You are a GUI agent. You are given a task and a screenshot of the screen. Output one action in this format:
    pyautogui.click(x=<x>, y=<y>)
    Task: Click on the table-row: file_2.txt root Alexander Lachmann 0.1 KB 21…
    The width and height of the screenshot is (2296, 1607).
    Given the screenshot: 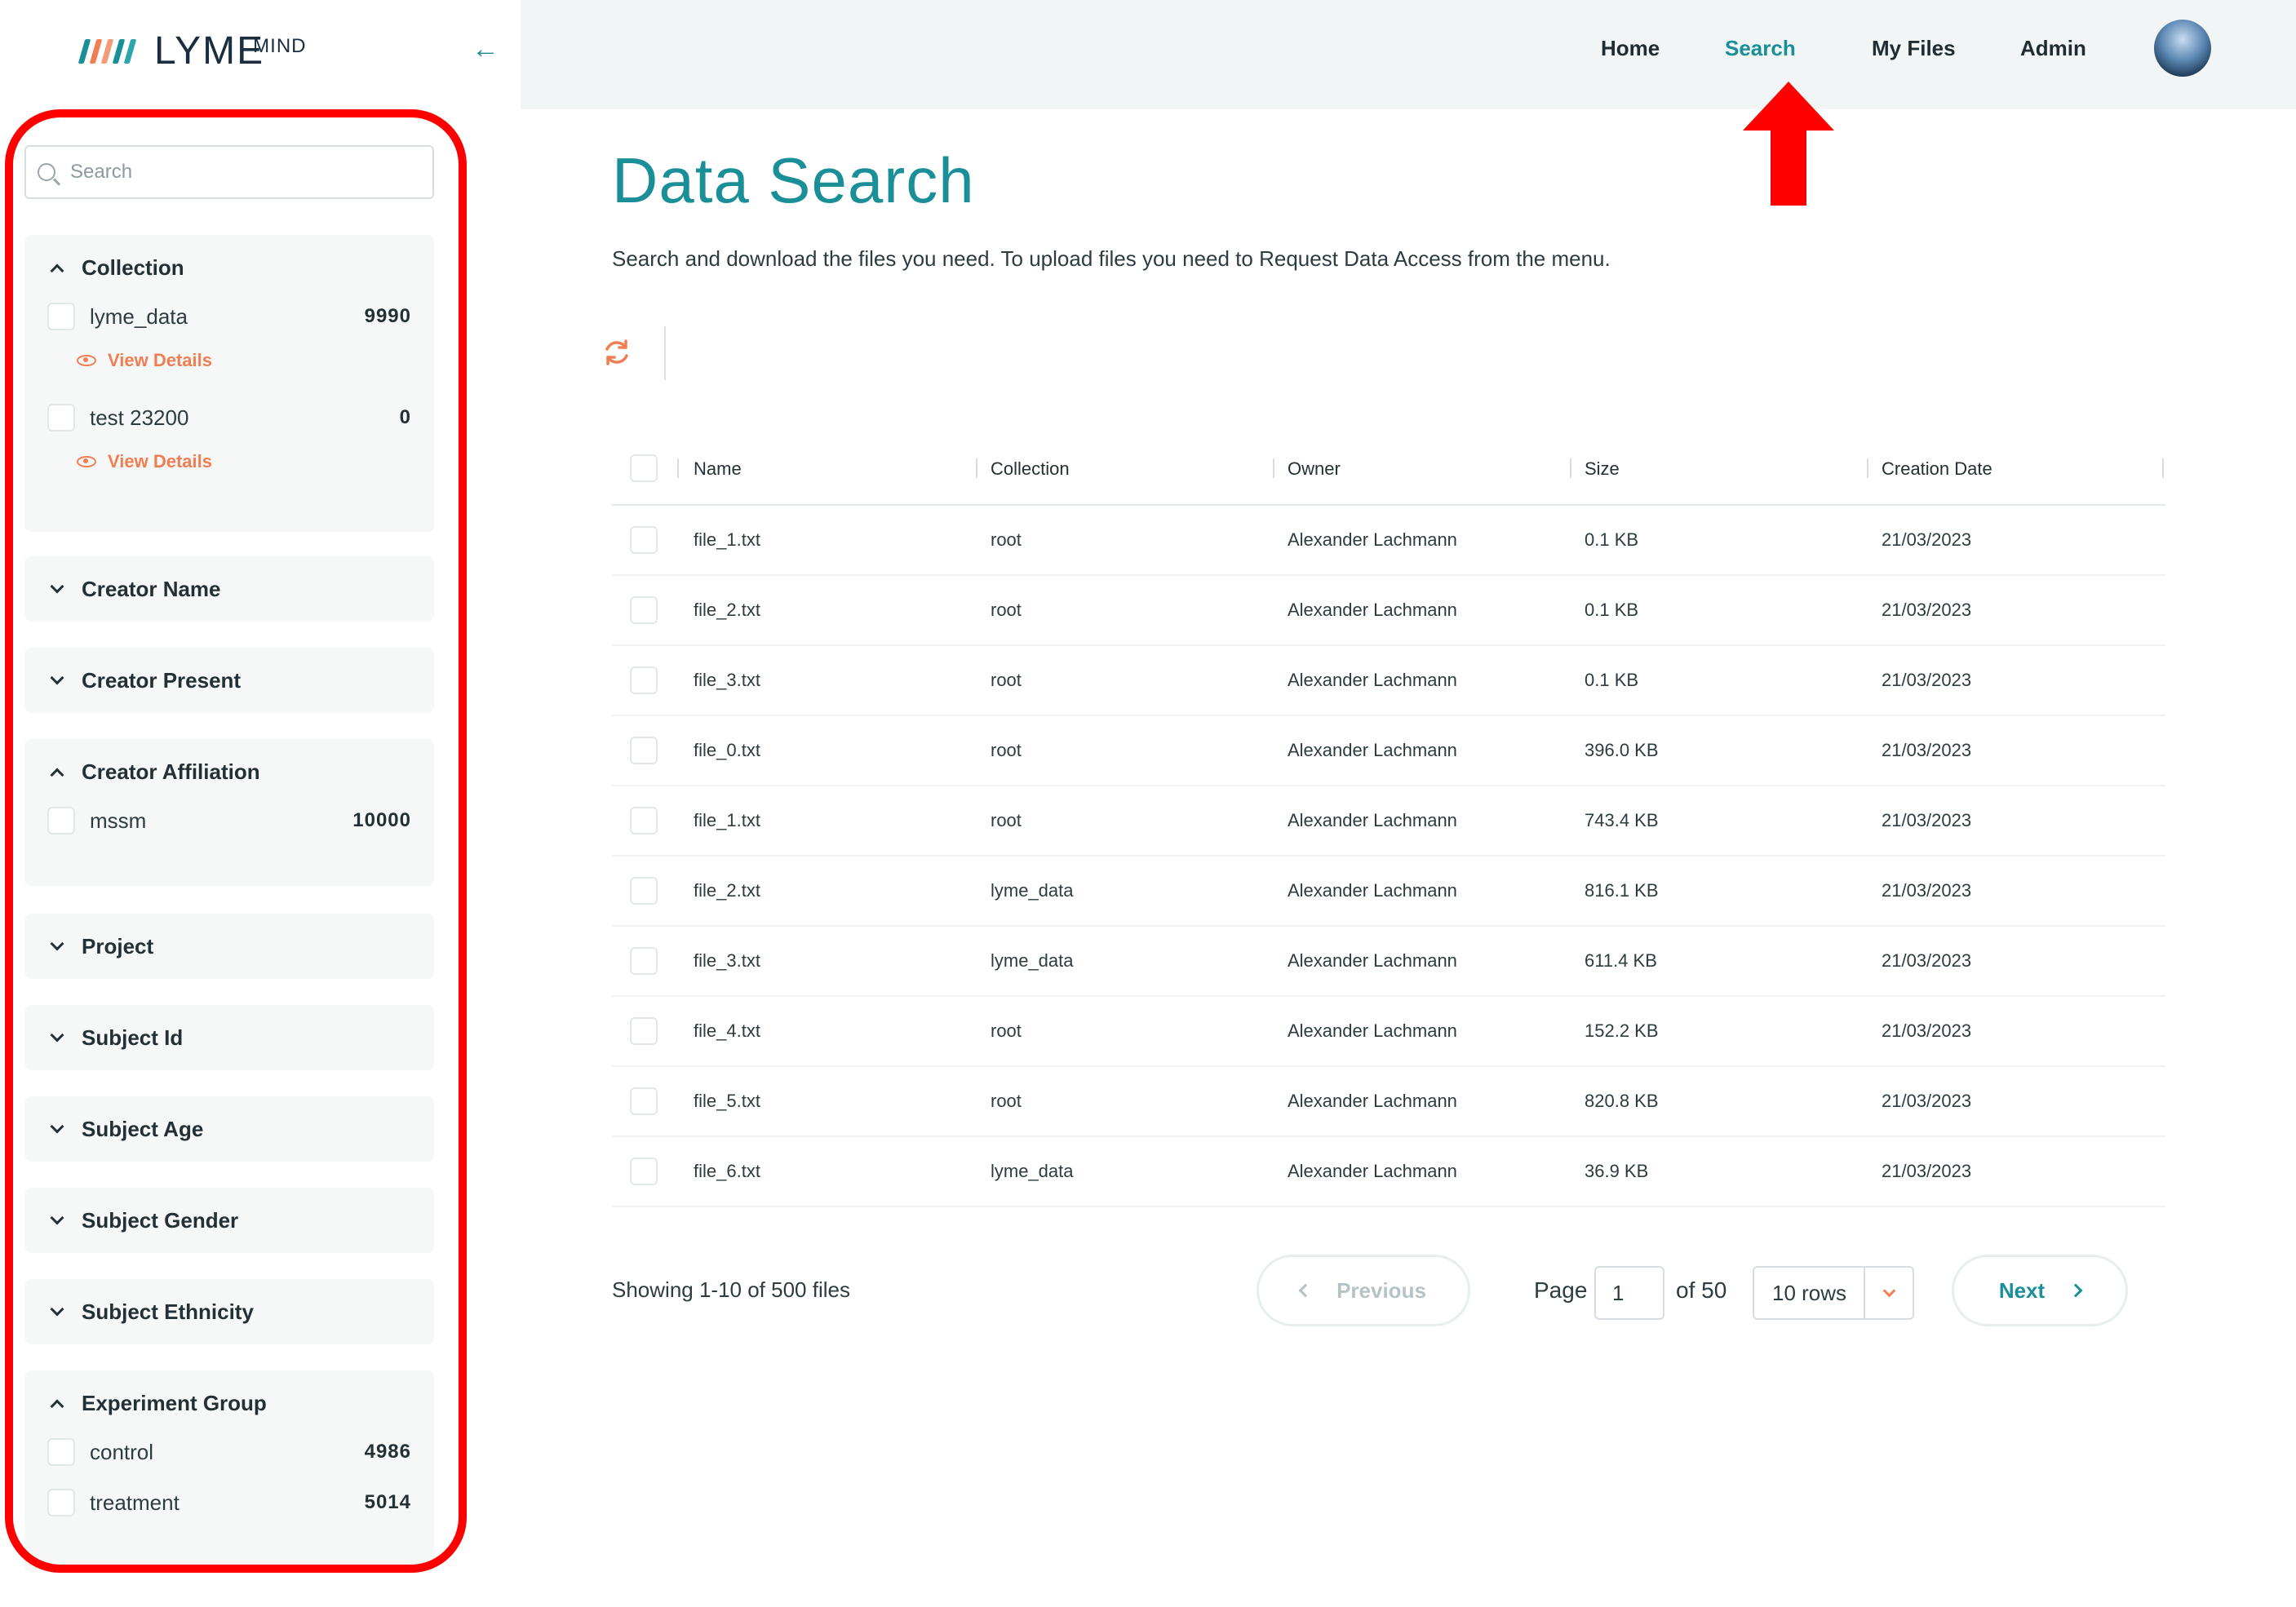 What is the action you would take?
    pyautogui.click(x=1388, y=611)
    